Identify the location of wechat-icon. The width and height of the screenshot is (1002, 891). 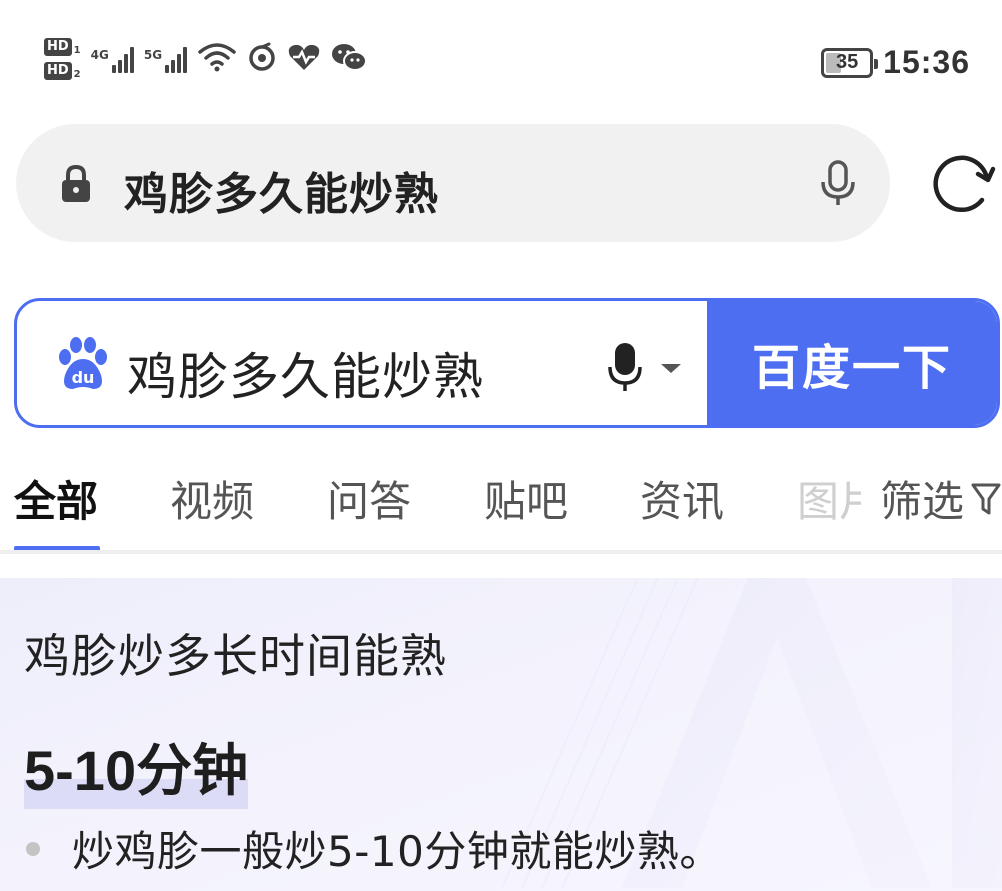
(349, 59).